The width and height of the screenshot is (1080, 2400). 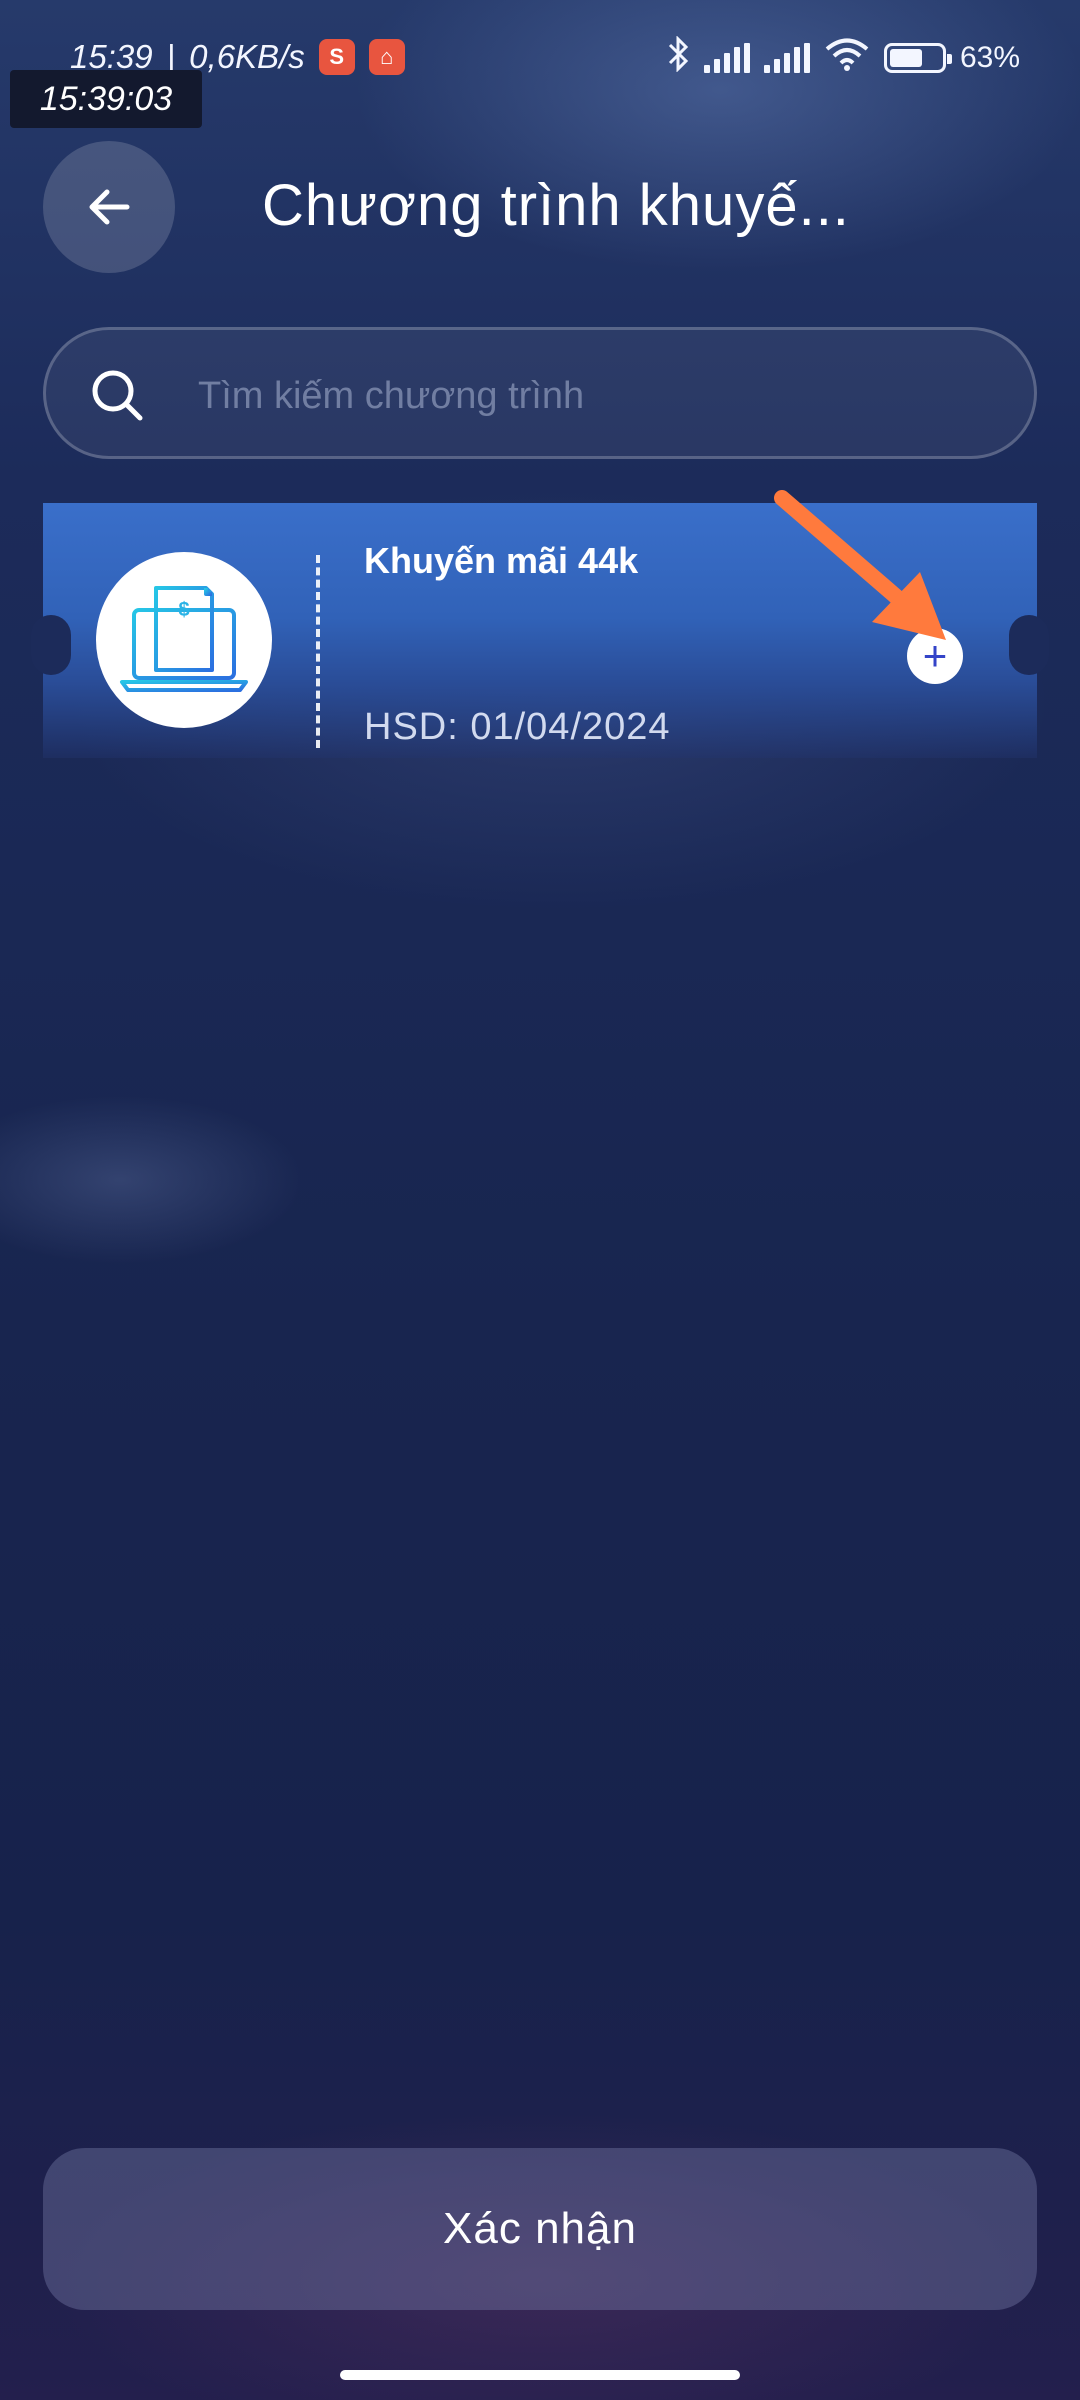 What do you see at coordinates (386, 57) in the screenshot?
I see `shop-icon: ⌂` at bounding box center [386, 57].